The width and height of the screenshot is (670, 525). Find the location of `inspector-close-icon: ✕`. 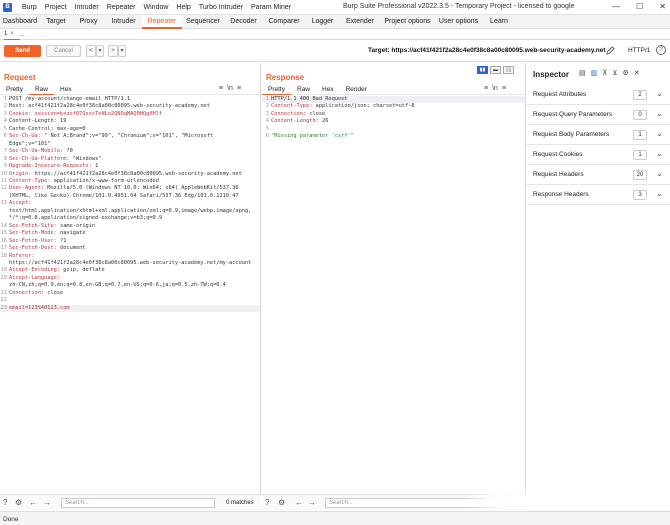

inspector-close-icon: ✕ is located at coordinates (637, 73).